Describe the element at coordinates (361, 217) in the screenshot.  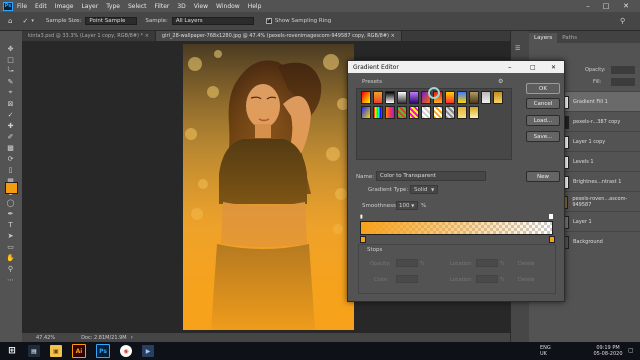
I see `opacity-stop-left: ▮` at that location.